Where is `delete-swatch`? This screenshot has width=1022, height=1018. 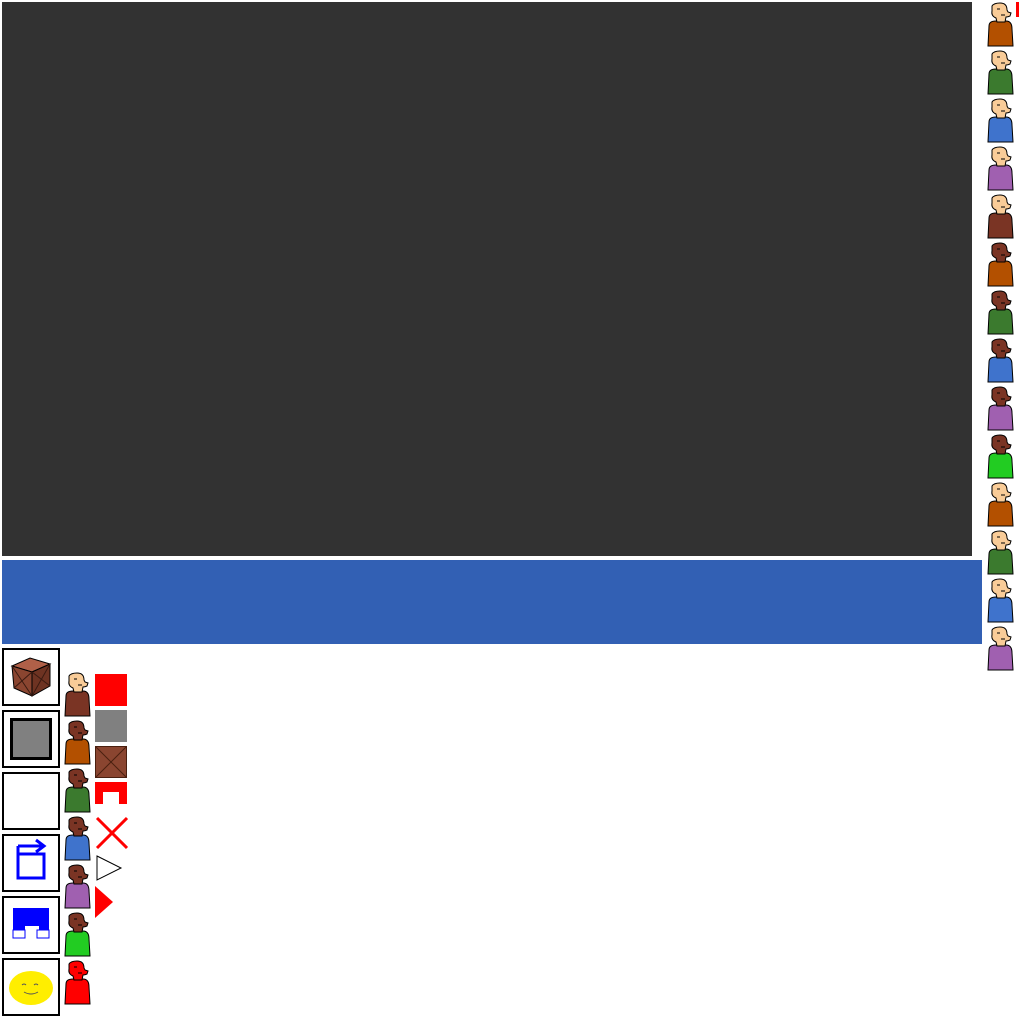 delete-swatch is located at coordinates (112, 835).